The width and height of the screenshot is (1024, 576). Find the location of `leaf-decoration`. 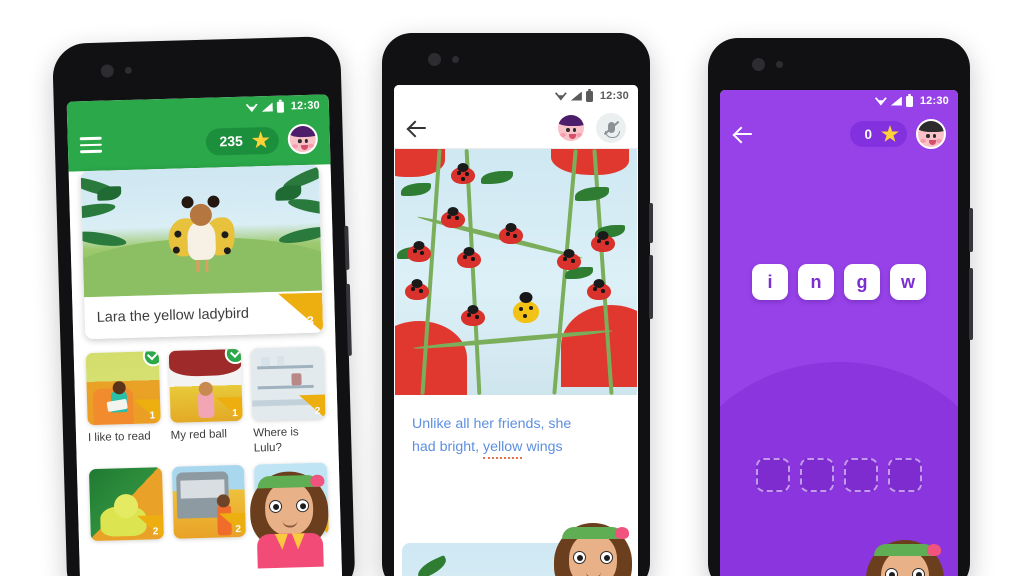

leaf-decoration is located at coordinates (104, 238).